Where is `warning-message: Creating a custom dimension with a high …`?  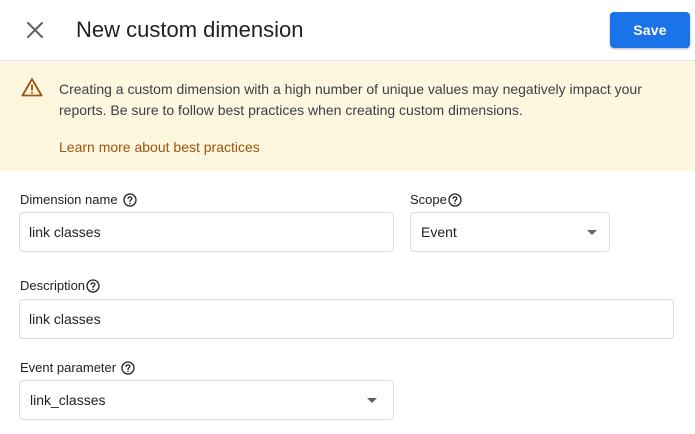 warning-message: Creating a custom dimension with a high … is located at coordinates (350, 99).